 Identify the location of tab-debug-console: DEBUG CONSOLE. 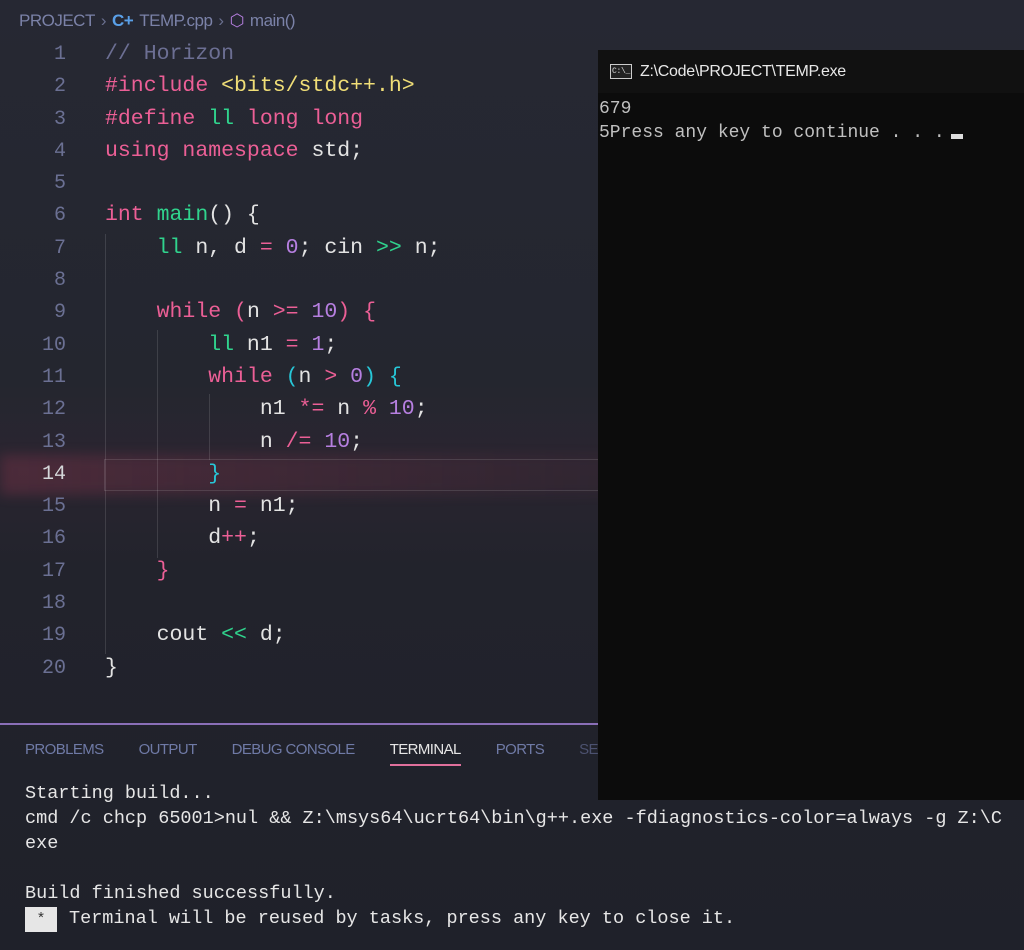
(294, 753).